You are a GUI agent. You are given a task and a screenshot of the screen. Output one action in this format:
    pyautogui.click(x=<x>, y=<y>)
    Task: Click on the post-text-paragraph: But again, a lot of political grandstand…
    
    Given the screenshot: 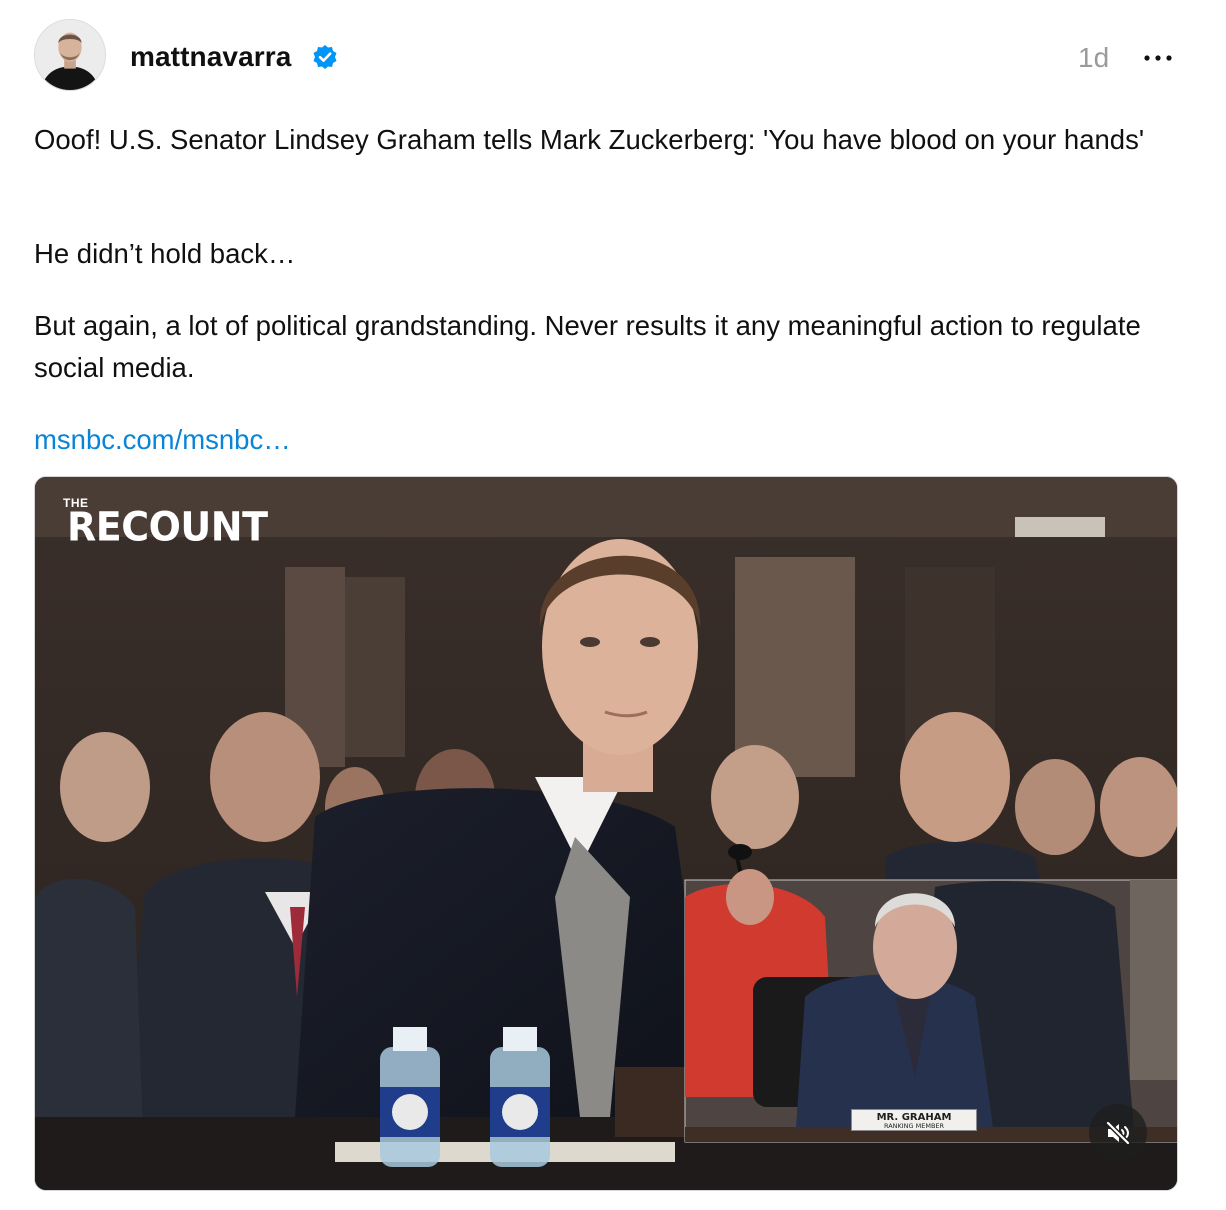 What is the action you would take?
    pyautogui.click(x=587, y=346)
    